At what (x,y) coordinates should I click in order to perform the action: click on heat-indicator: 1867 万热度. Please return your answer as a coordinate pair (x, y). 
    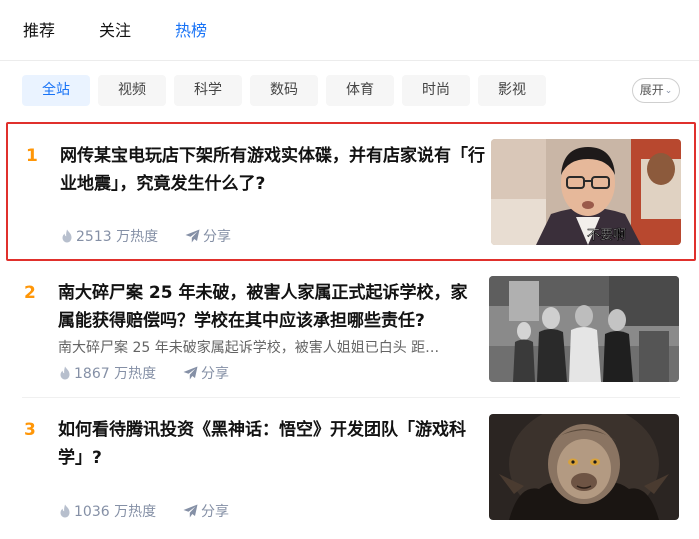
    Looking at the image, I should click on (107, 374).